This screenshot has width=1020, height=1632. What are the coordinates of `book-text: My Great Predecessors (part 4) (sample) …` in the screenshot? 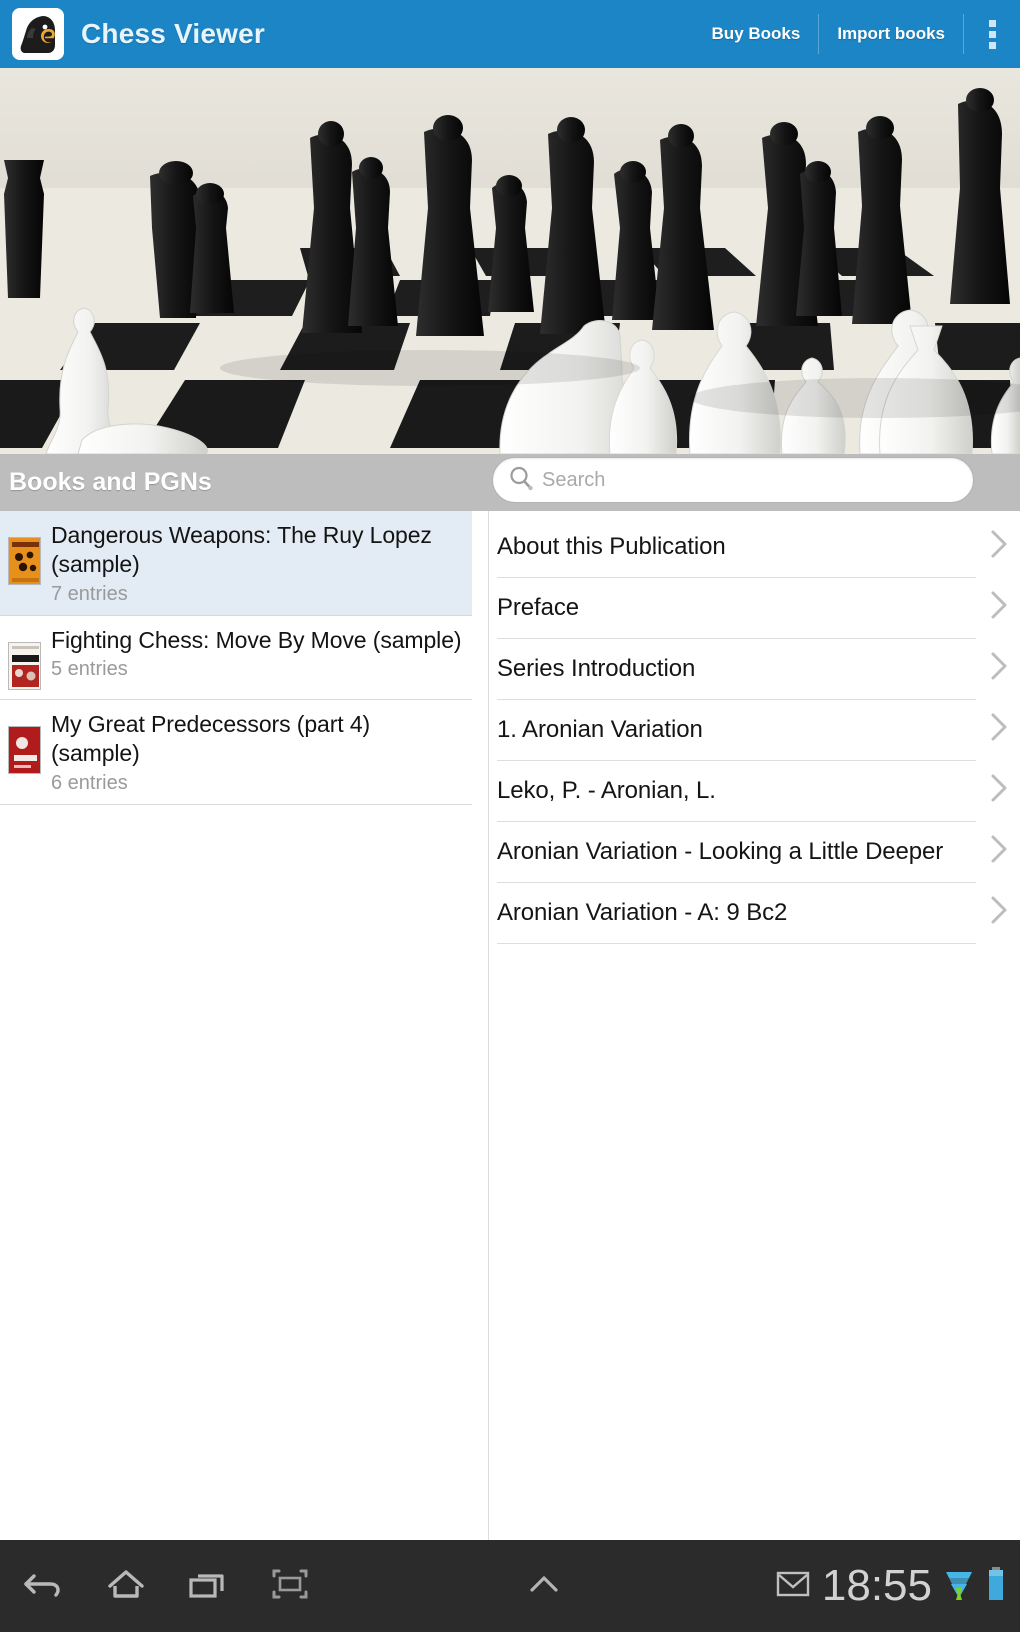 It's located at (257, 752).